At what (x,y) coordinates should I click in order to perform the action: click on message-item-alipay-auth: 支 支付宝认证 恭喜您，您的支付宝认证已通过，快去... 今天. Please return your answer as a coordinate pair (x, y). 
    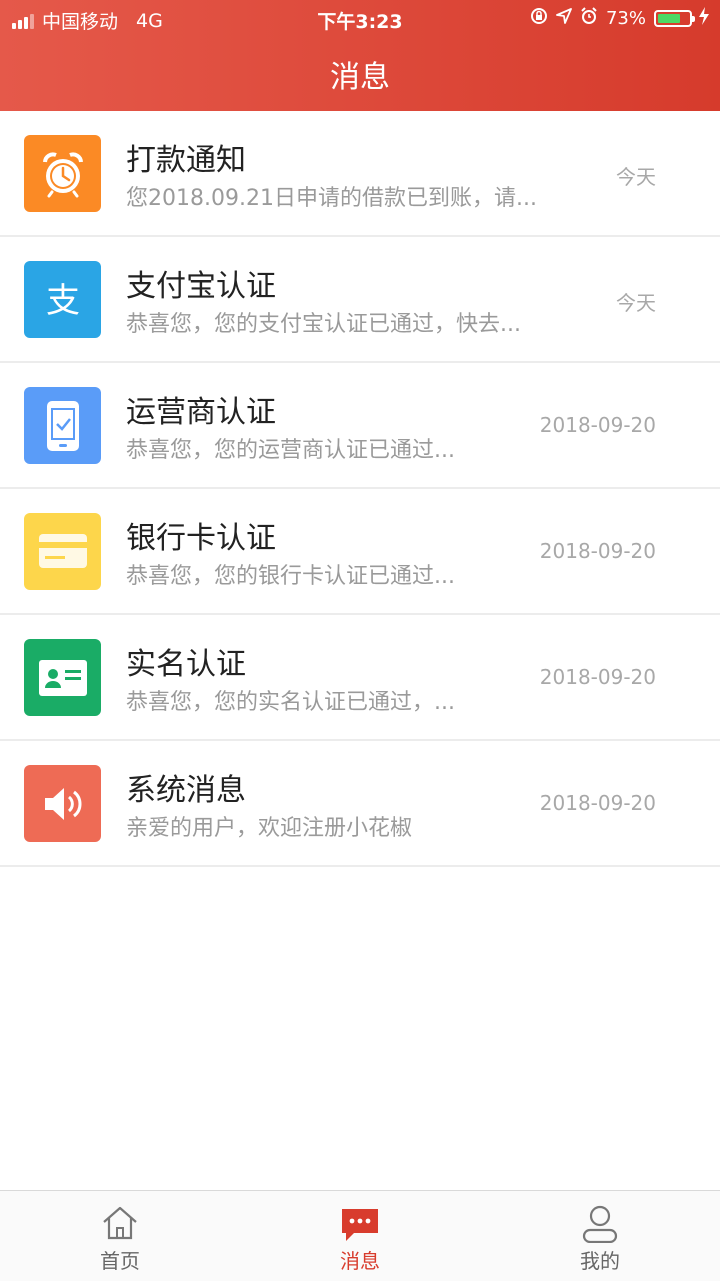
    Looking at the image, I should click on (360, 300).